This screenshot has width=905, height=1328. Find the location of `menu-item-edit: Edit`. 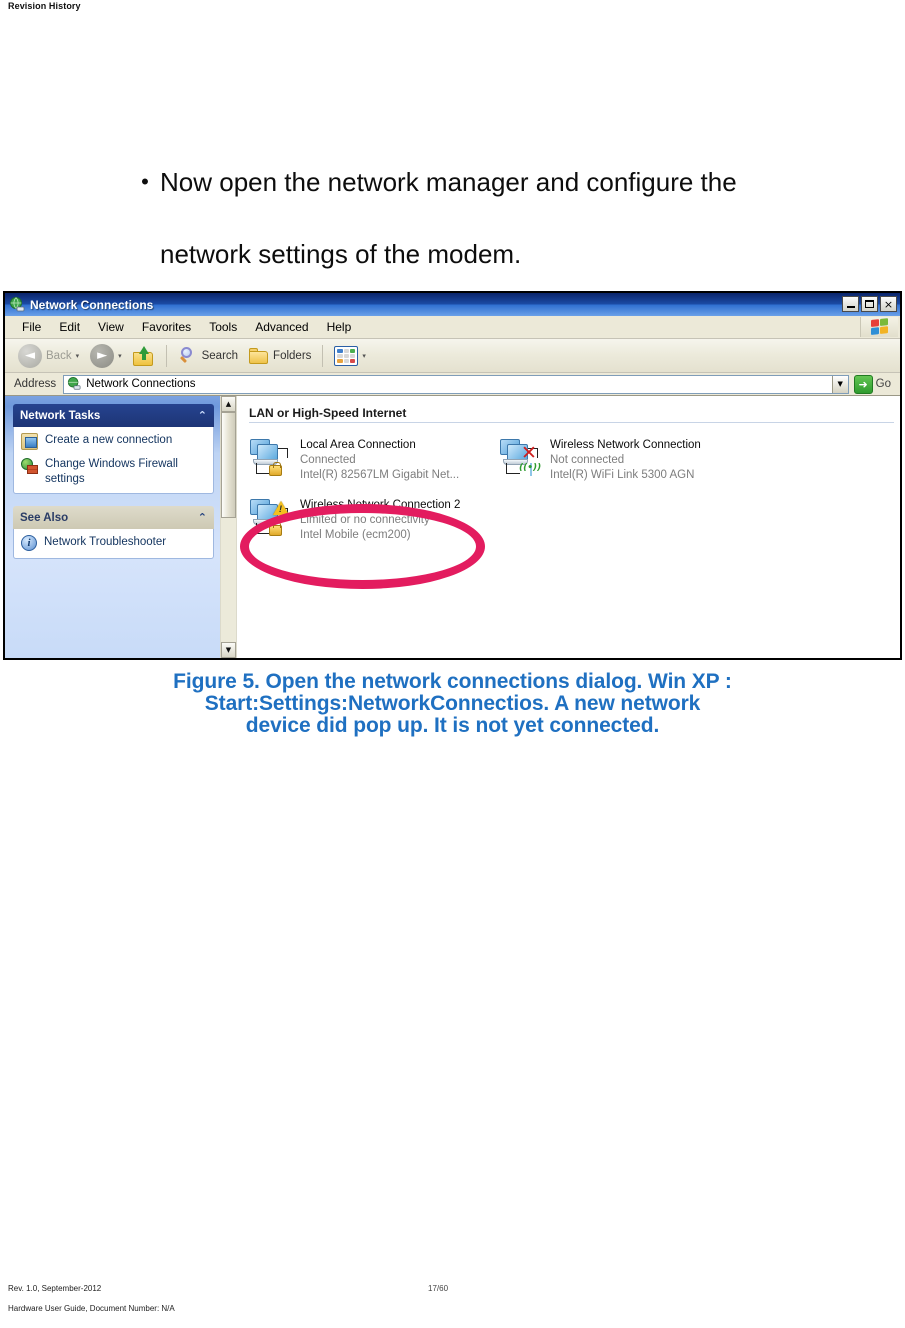

menu-item-edit: Edit is located at coordinates (69, 327).